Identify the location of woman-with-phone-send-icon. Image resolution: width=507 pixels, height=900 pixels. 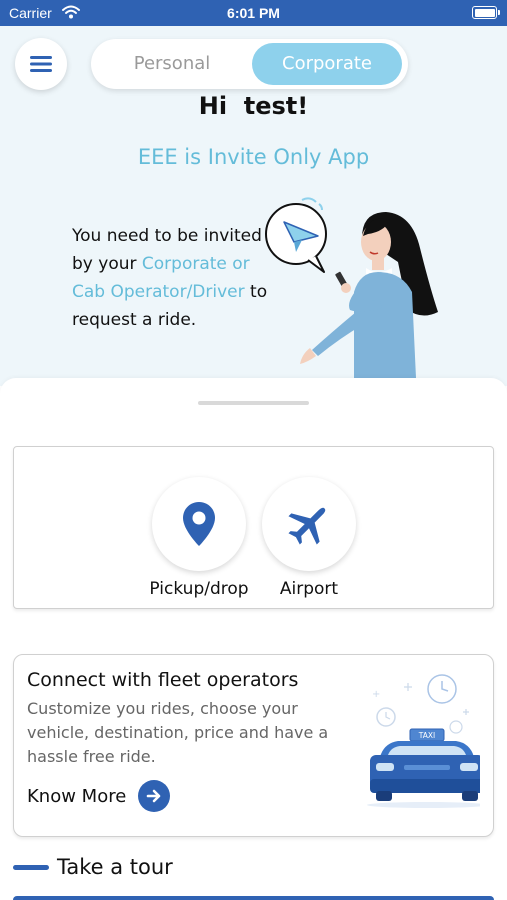
(352, 287).